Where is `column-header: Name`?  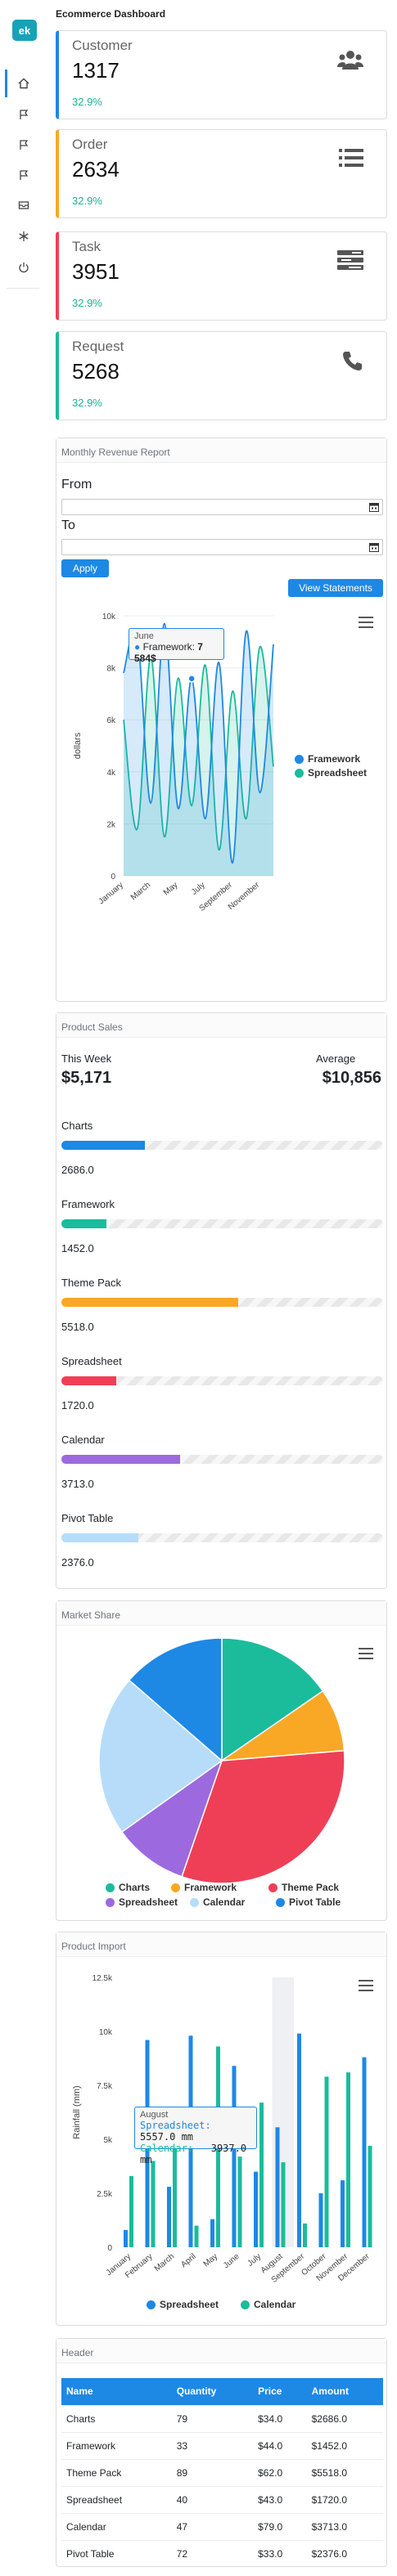
column-header: Name is located at coordinates (116, 2391).